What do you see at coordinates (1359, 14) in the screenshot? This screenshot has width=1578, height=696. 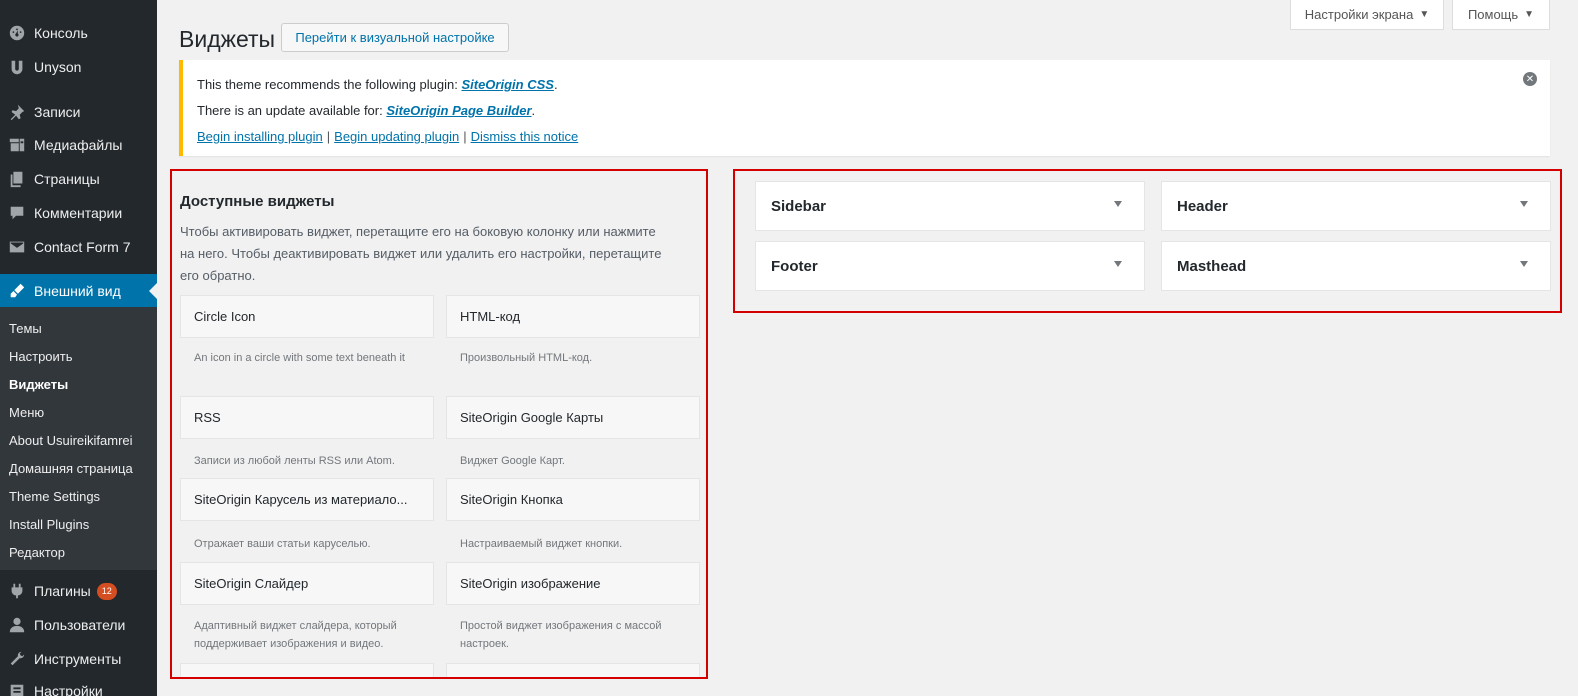 I see `screen-options-label: Настройки экрана` at bounding box center [1359, 14].